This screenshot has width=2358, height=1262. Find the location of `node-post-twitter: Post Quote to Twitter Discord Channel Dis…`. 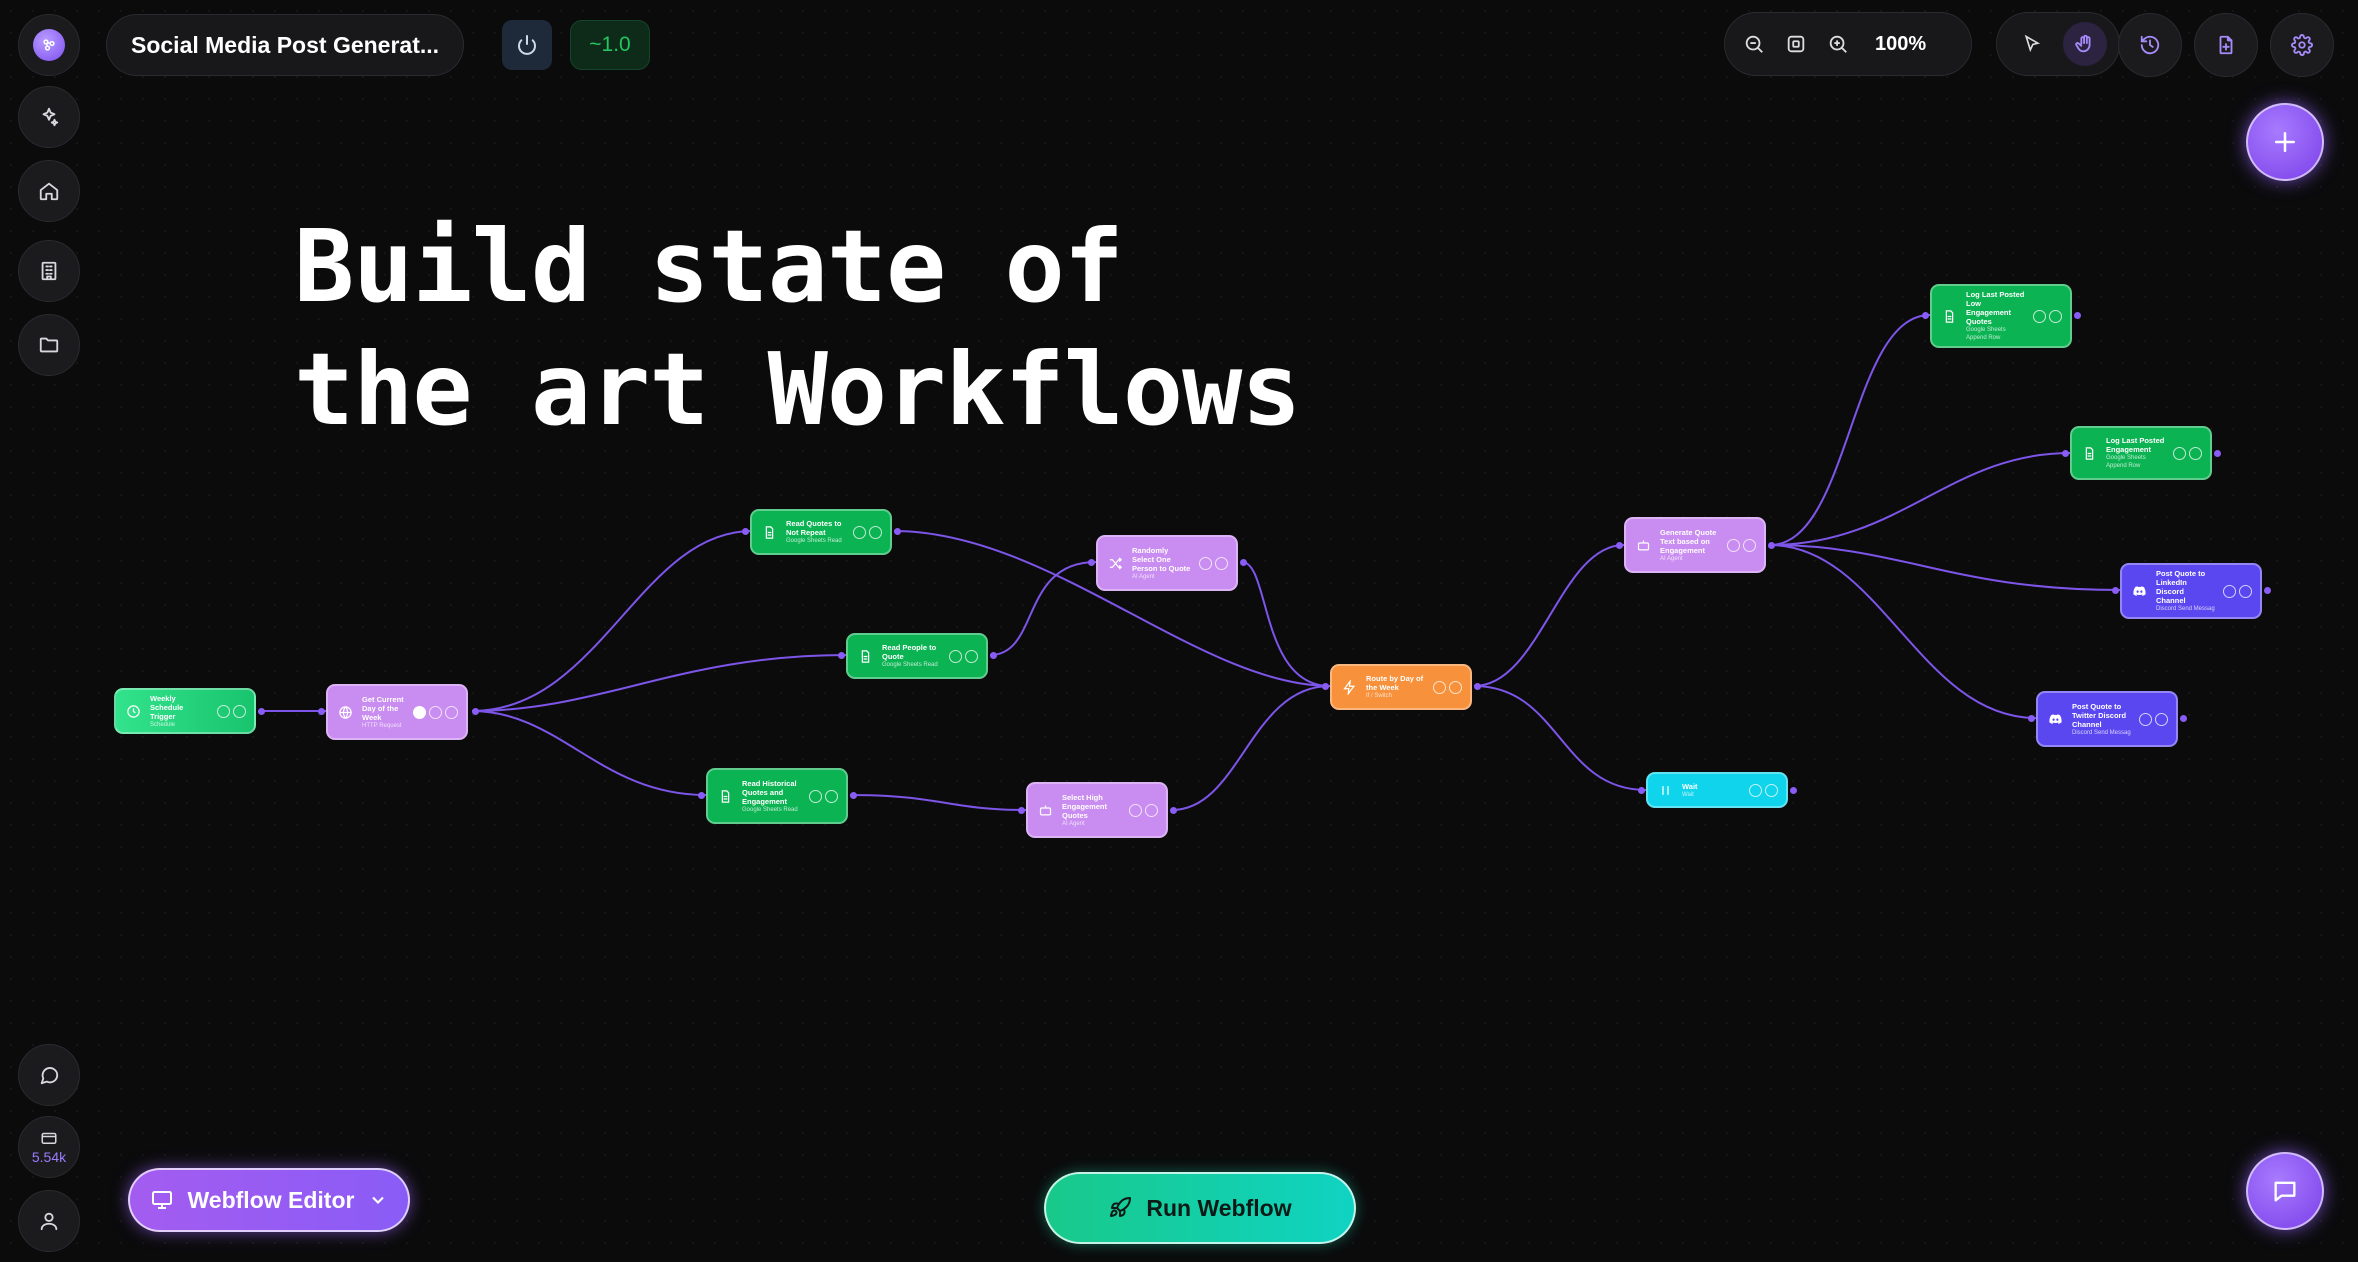

node-post-twitter: Post Quote to Twitter Discord Channel Dis… is located at coordinates (2107, 719).